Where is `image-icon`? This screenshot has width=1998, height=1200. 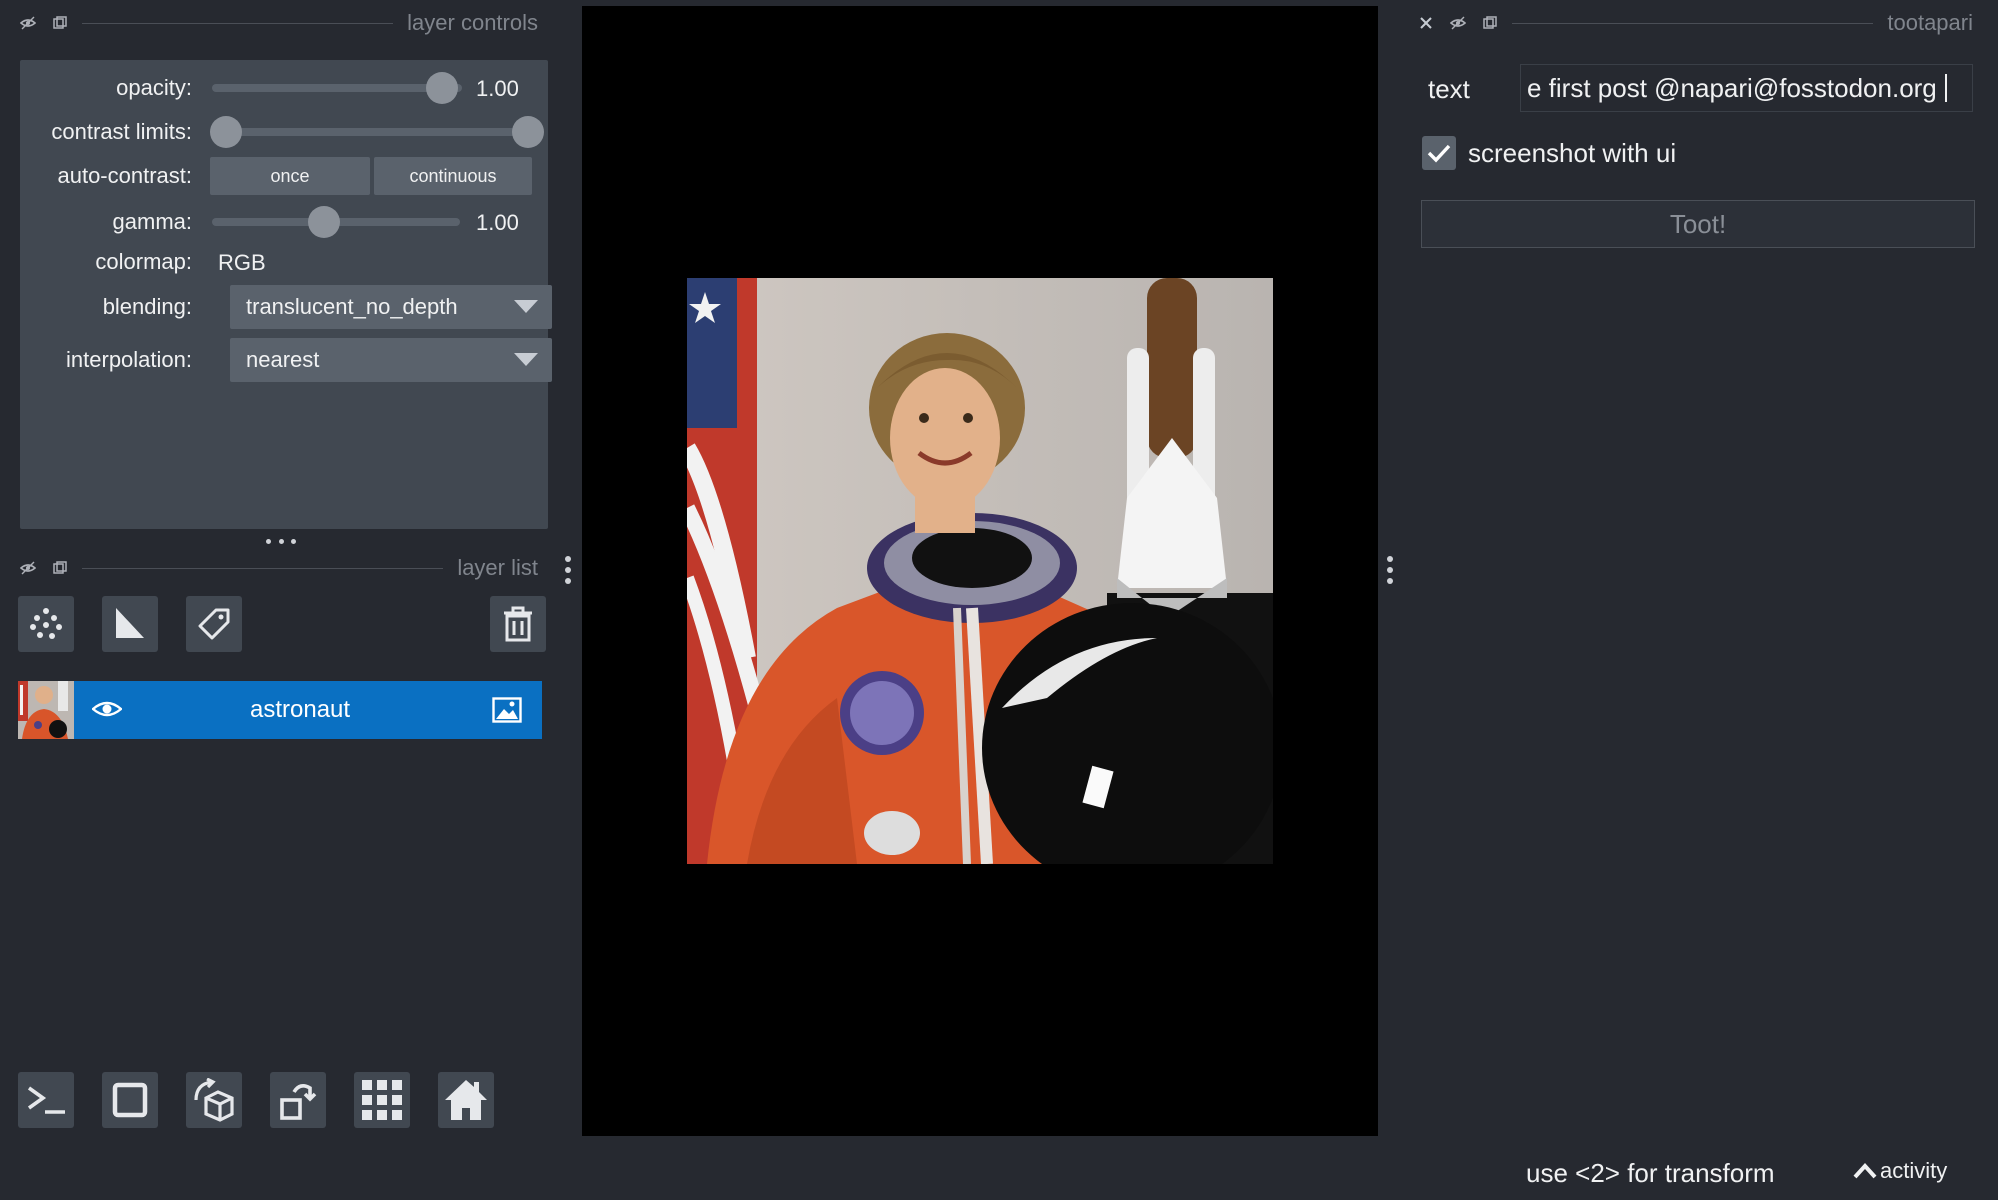
image-icon is located at coordinates (507, 710).